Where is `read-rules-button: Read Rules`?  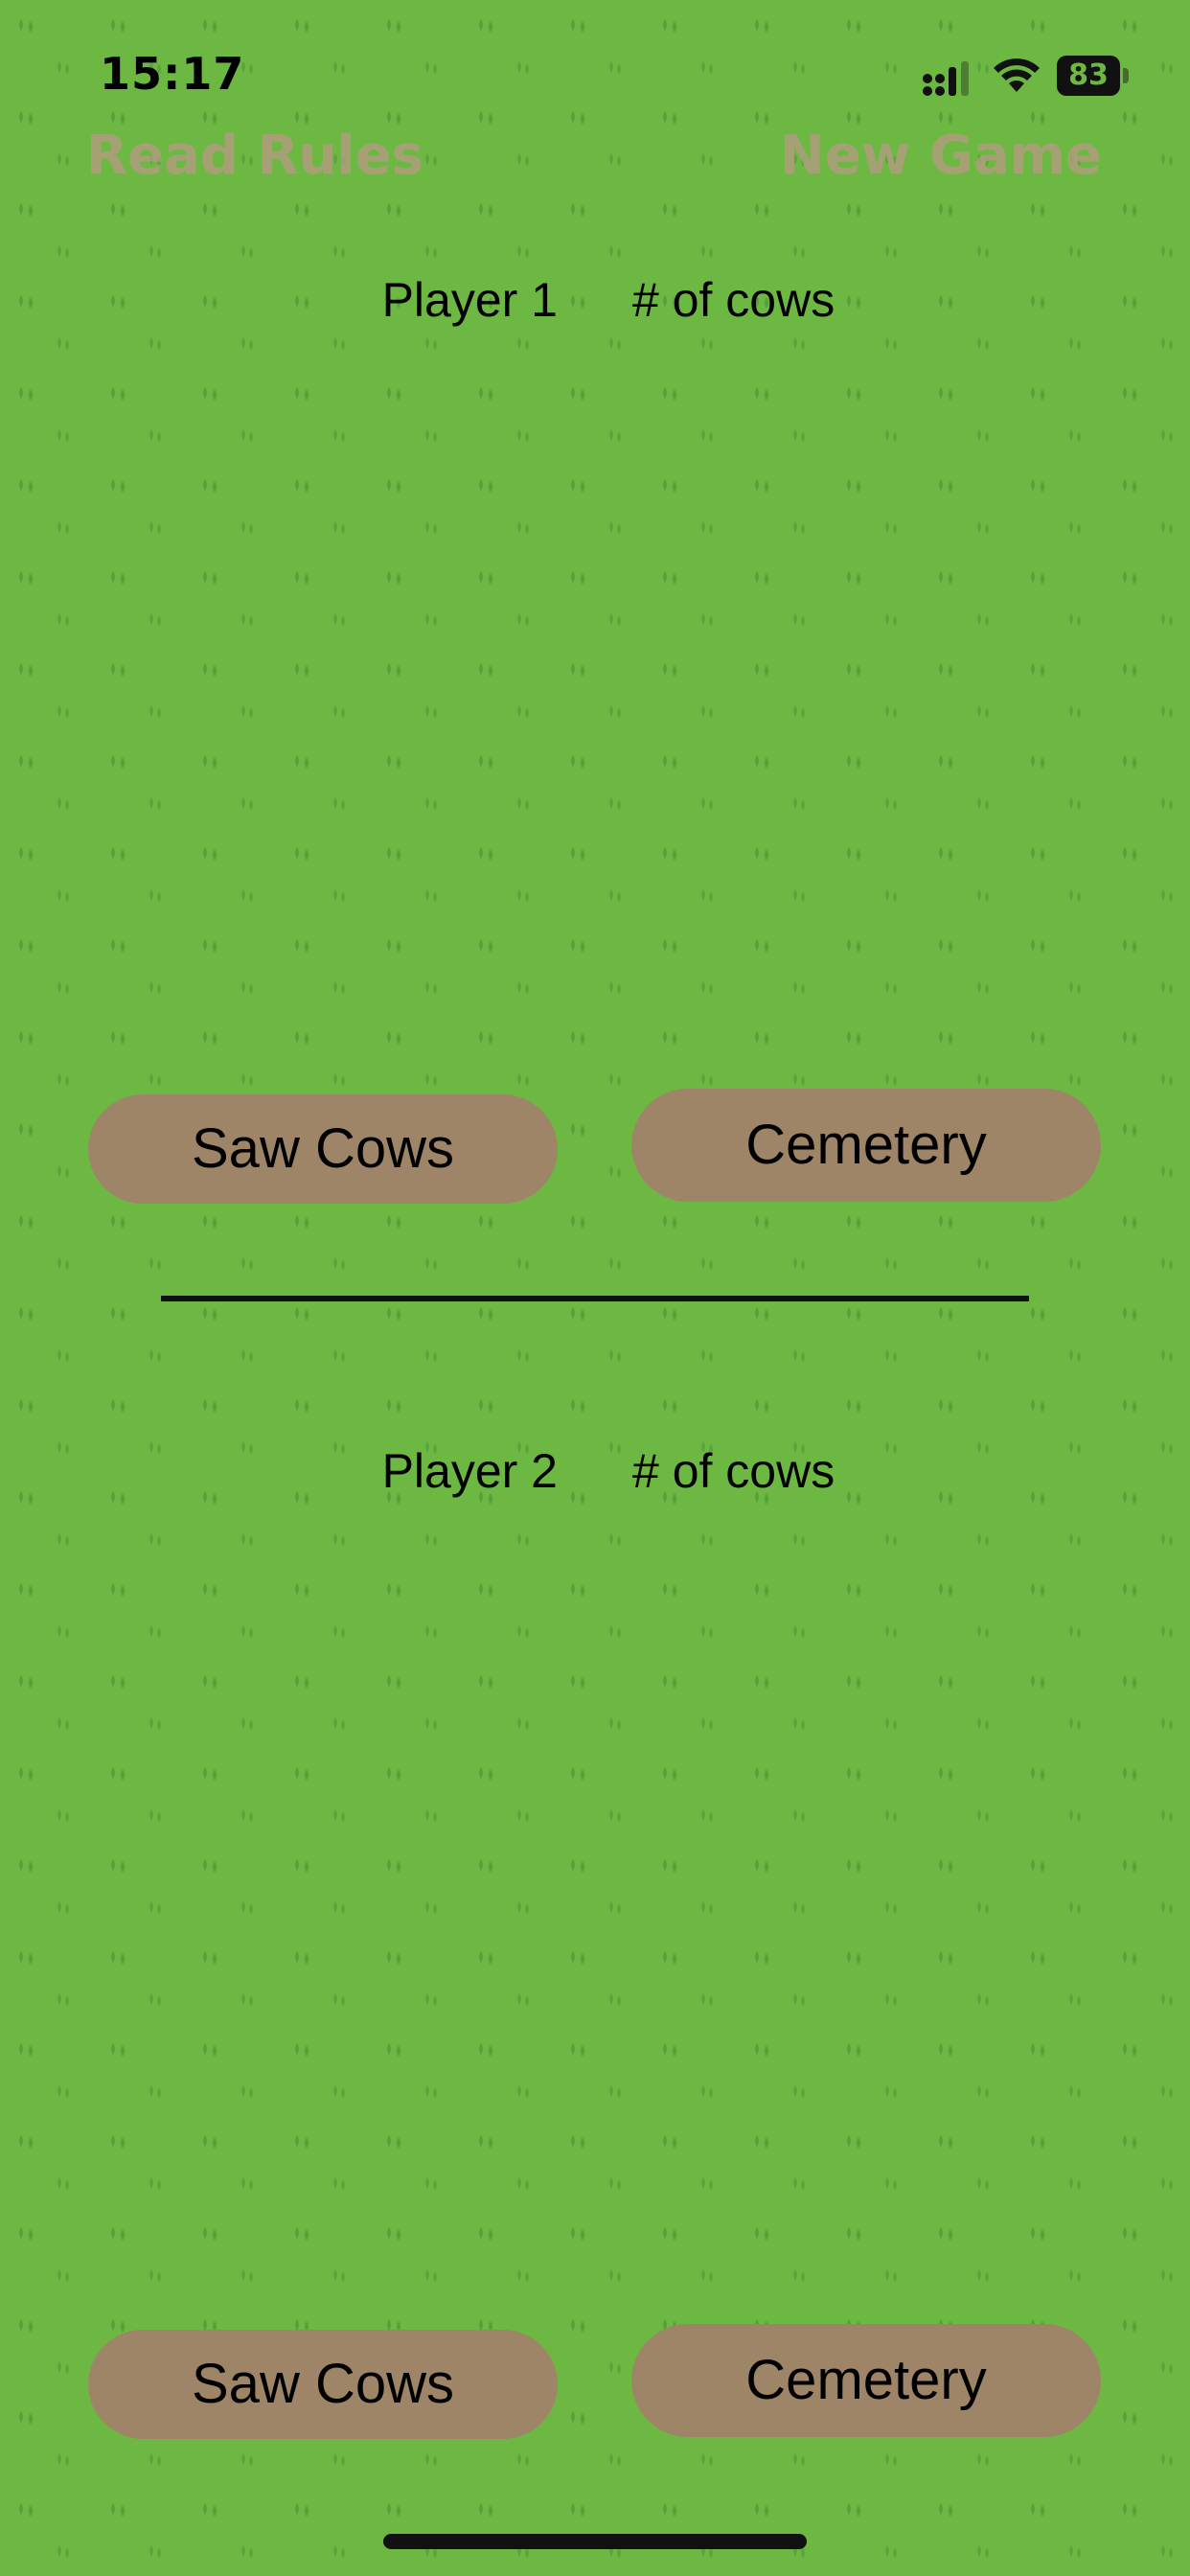 read-rules-button: Read Rules is located at coordinates (255, 156).